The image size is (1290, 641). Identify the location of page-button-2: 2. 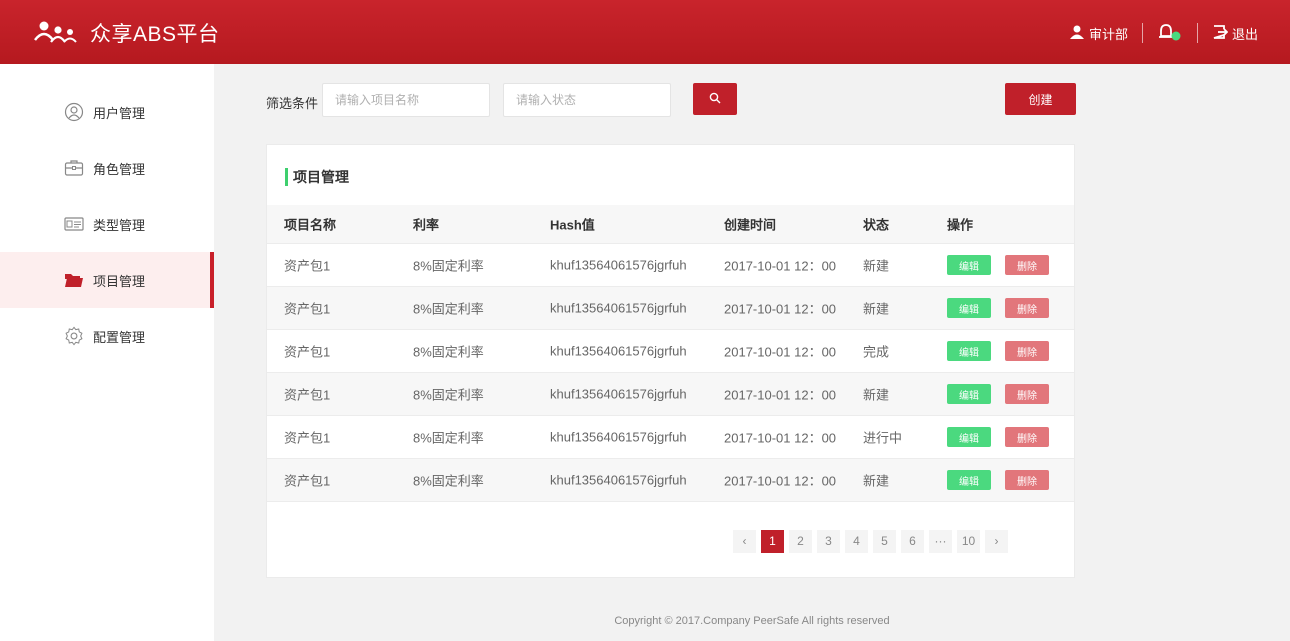
(800, 541).